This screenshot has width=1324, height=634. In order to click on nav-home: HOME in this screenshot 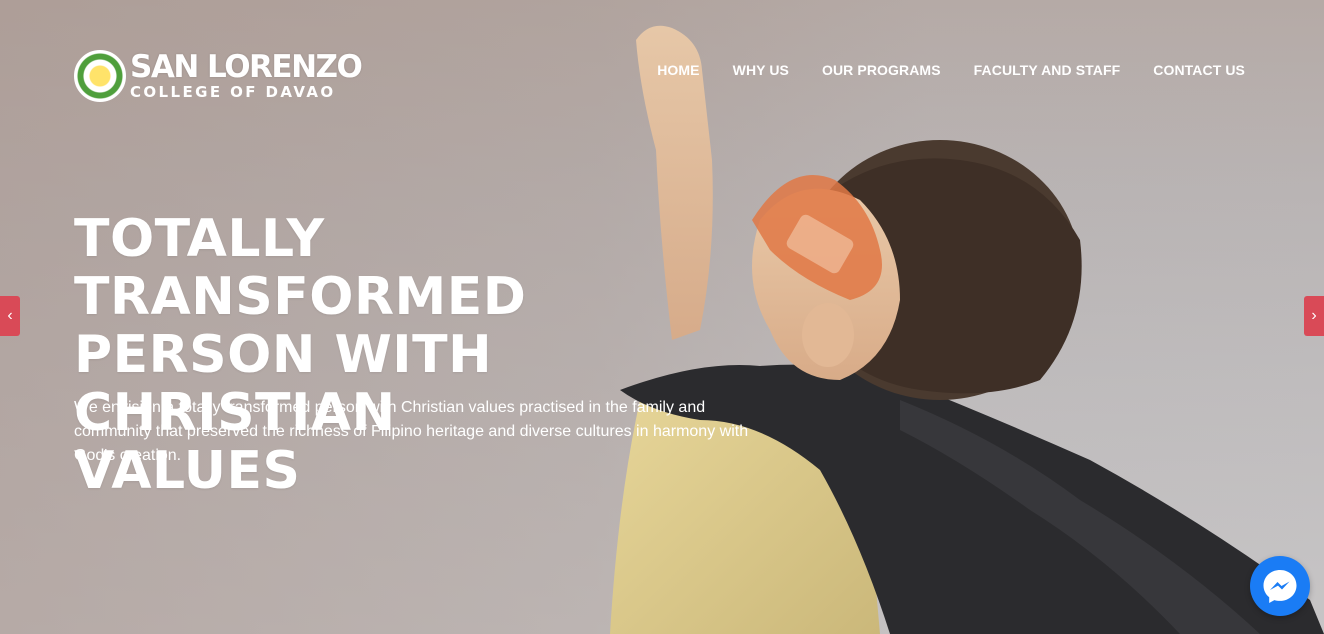, I will do `click(678, 70)`.